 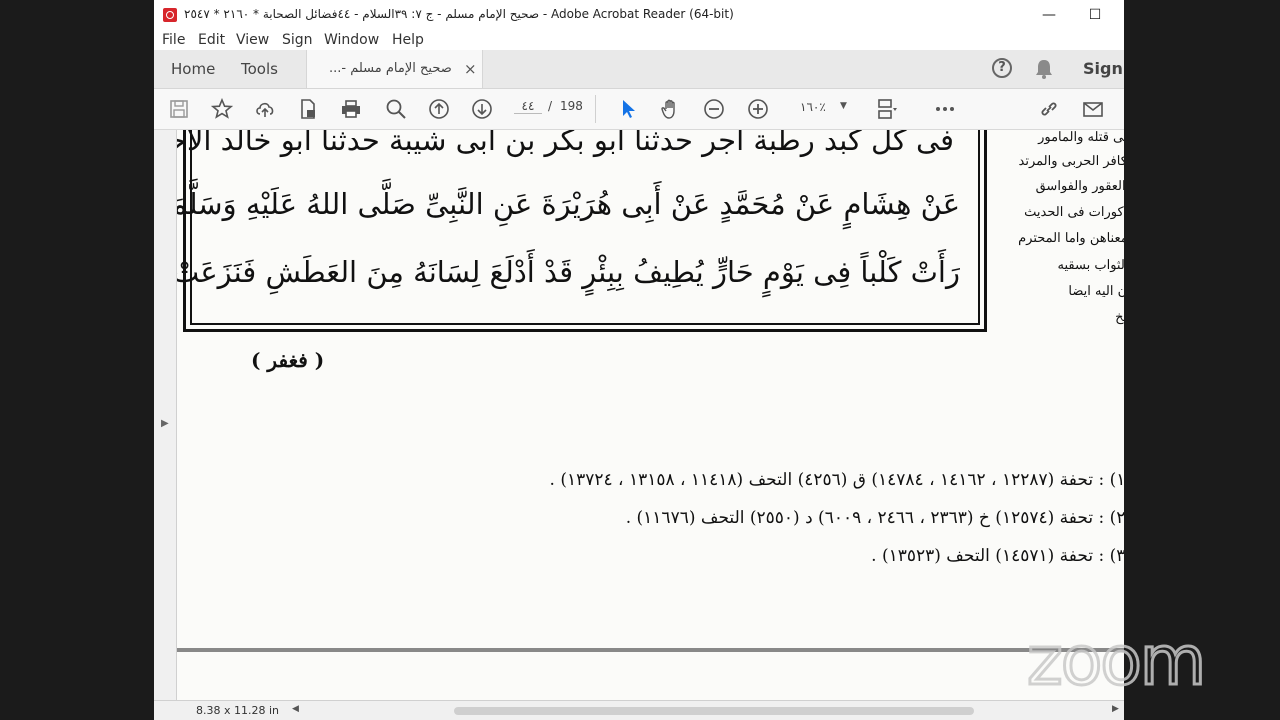 I want to click on zoom-watermark: zoom, so click(x=1116, y=662).